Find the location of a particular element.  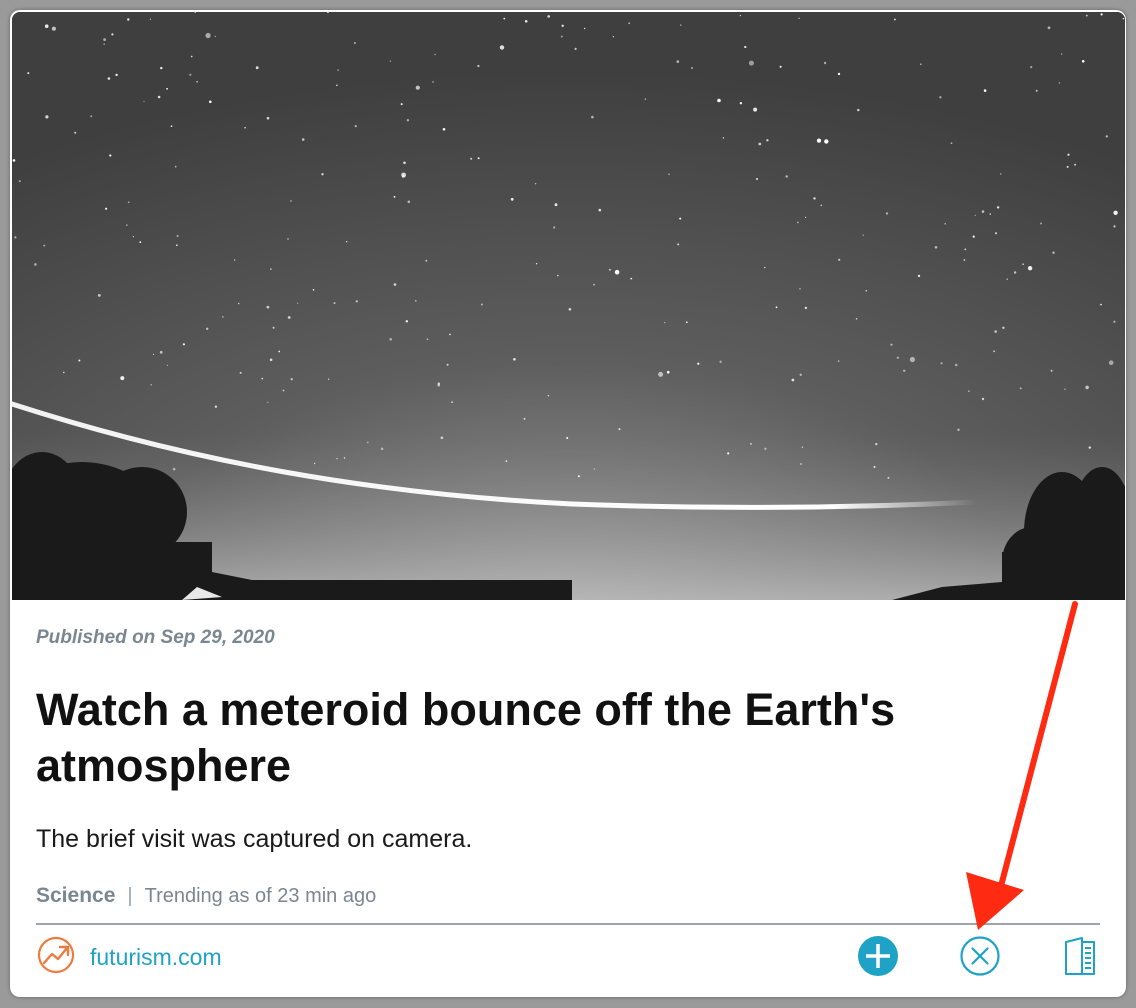

dismiss-button is located at coordinates (980, 958).